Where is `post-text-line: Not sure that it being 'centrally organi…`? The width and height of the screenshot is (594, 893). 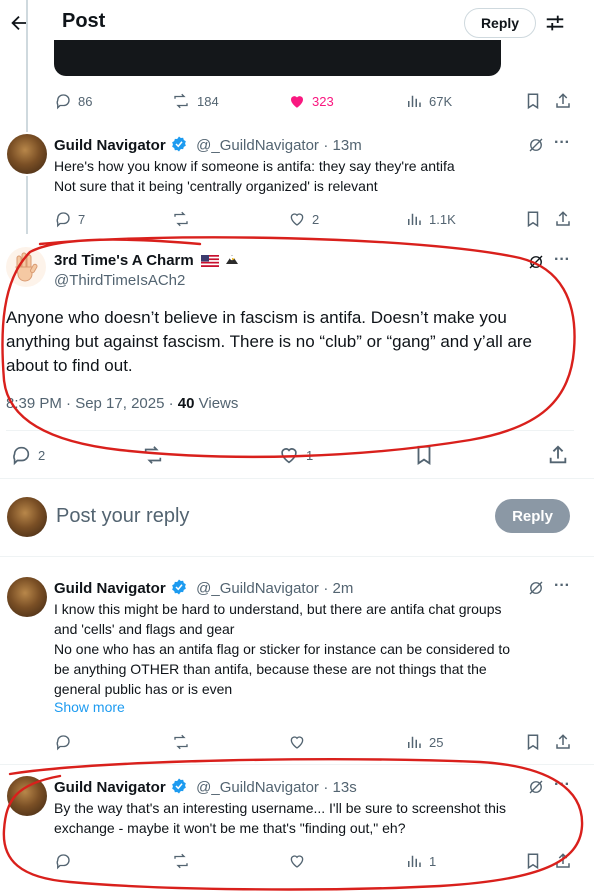 post-text-line: Not sure that it being 'centrally organi… is located at coordinates (216, 186).